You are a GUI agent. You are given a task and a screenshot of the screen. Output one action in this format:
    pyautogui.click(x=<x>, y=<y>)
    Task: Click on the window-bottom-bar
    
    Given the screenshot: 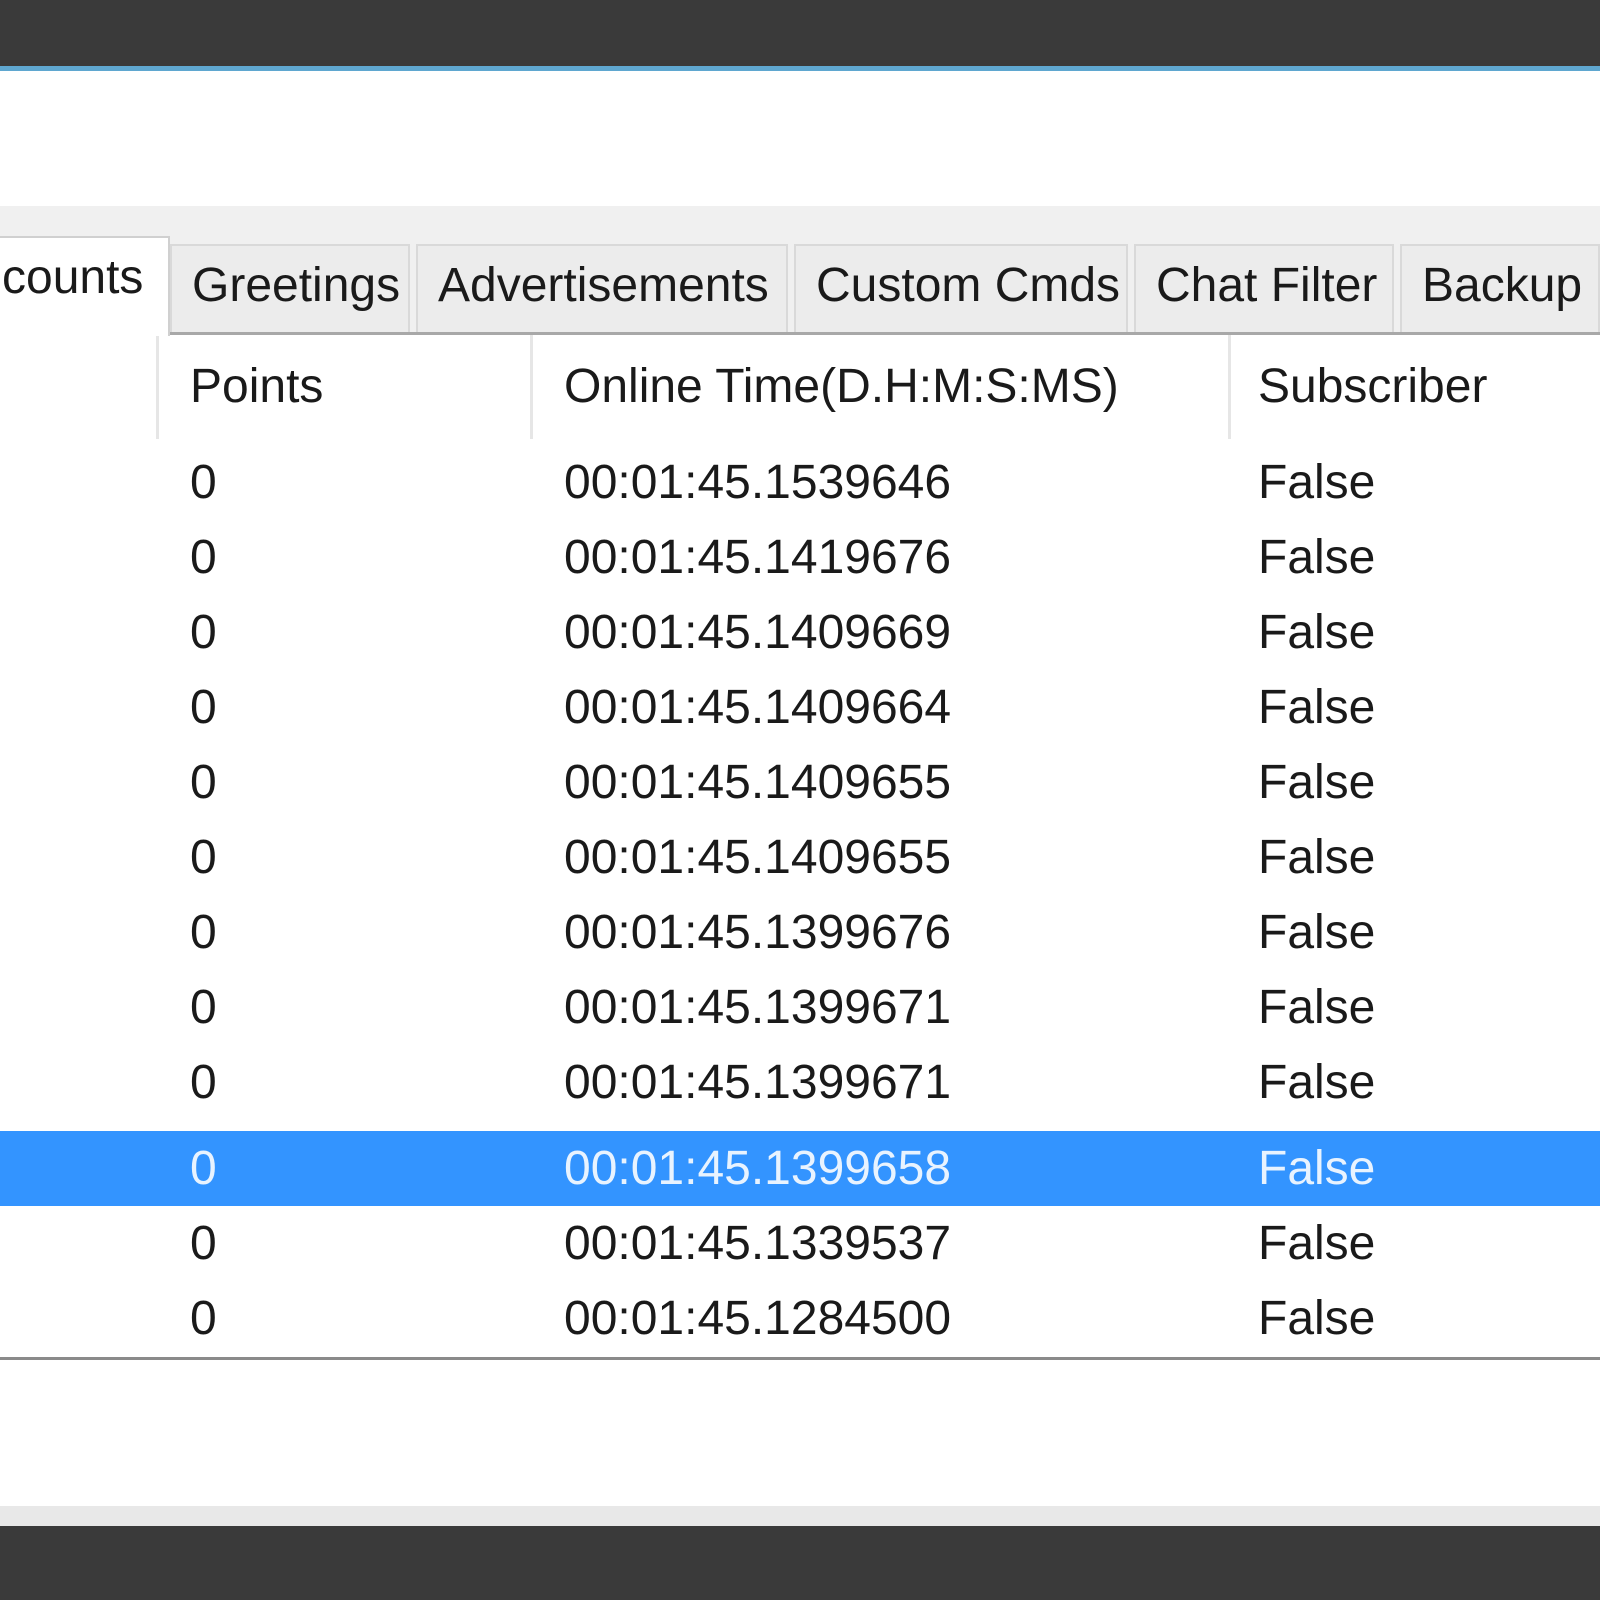 What is the action you would take?
    pyautogui.click(x=800, y=1563)
    